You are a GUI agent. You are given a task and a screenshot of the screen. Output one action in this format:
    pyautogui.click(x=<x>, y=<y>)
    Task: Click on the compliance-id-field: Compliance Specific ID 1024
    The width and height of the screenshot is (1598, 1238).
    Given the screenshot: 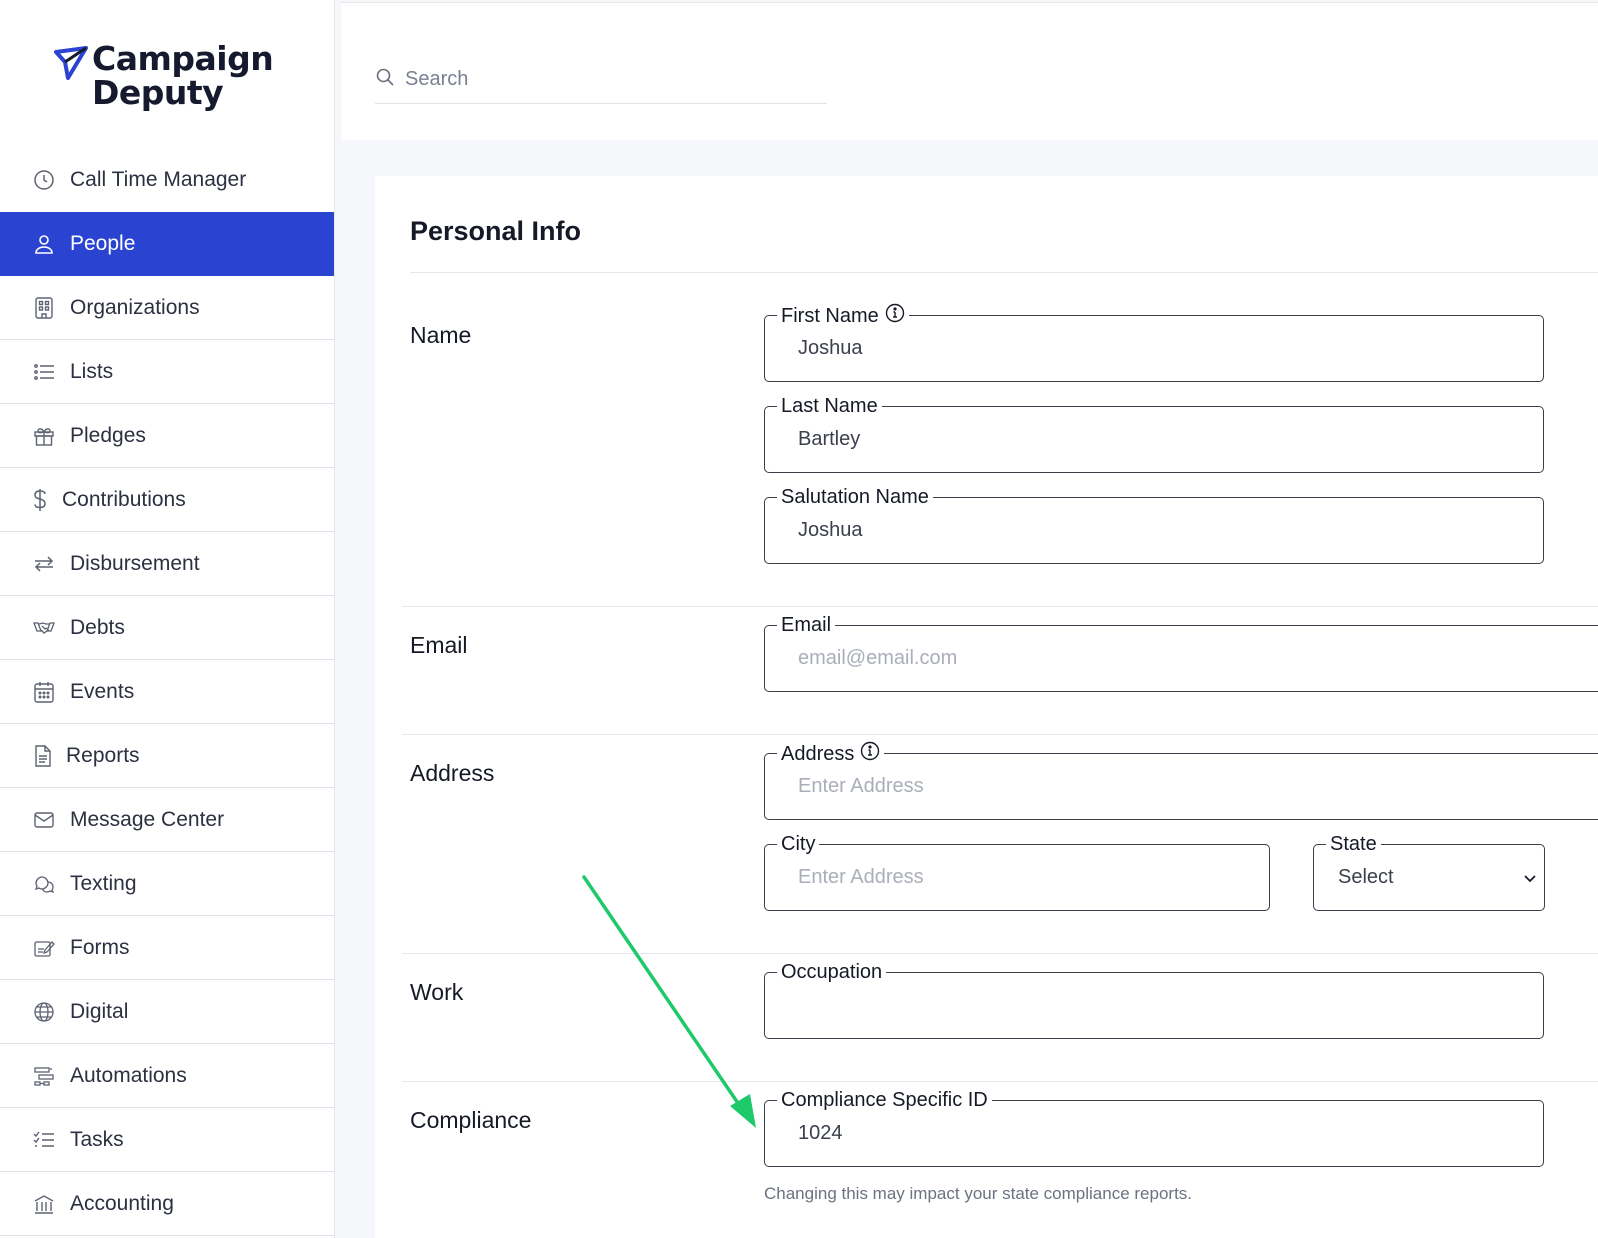 What is the action you would take?
    pyautogui.click(x=1154, y=1127)
    